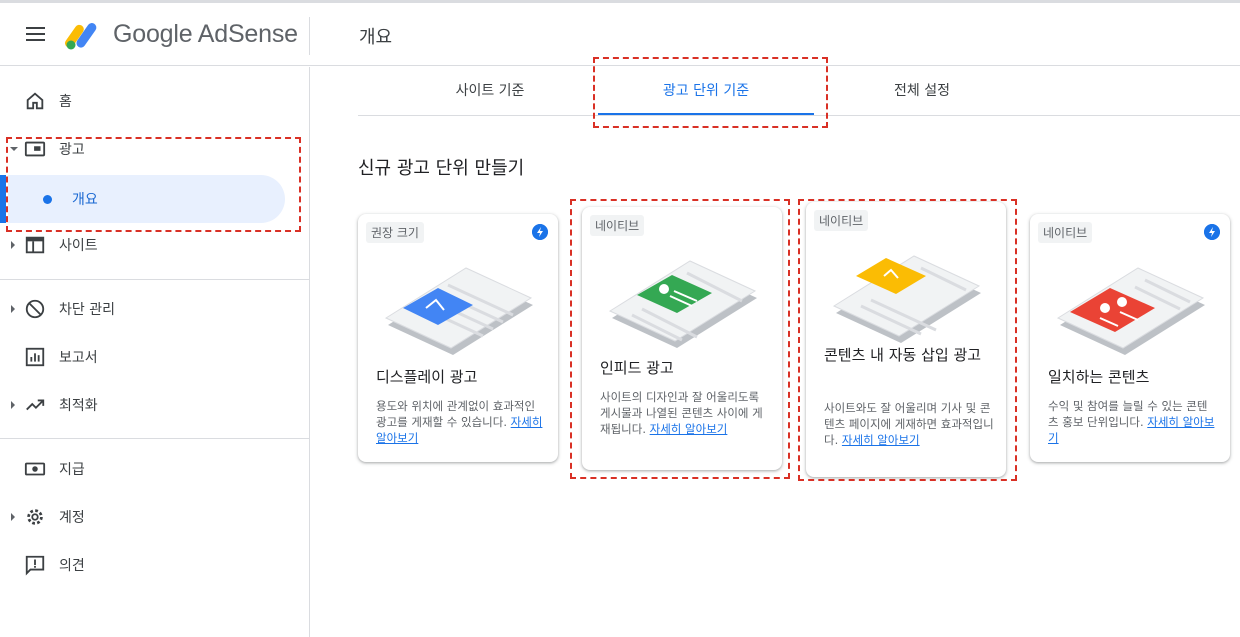 The width and height of the screenshot is (1240, 637). I want to click on sidebar-item-payments: 지급, so click(150, 469).